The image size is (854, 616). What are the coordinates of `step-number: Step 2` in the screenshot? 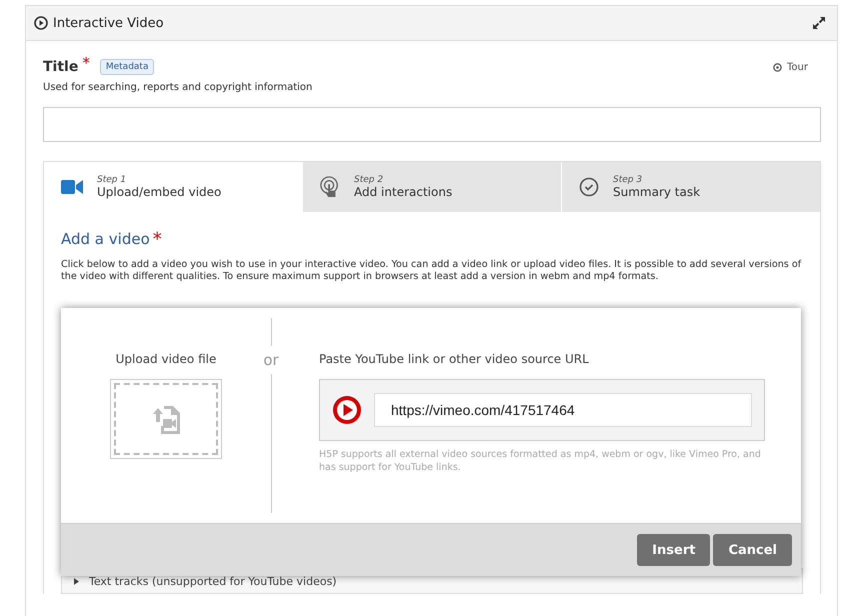 It's located at (369, 180).